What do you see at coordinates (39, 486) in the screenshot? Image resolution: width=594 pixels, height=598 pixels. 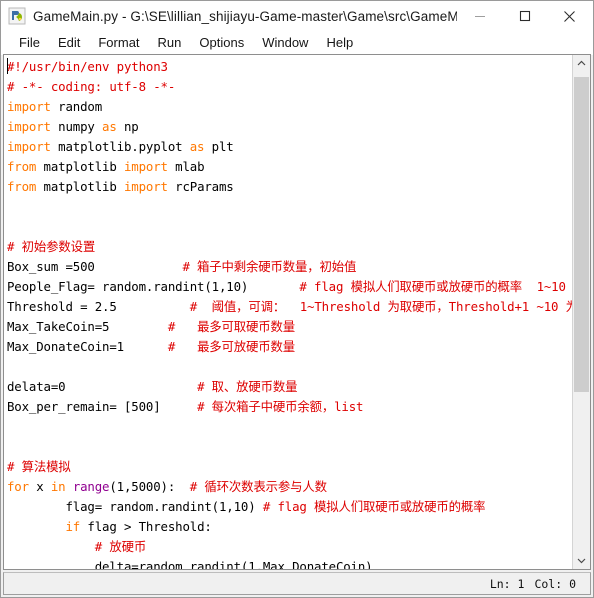 I see `code-token: x` at bounding box center [39, 486].